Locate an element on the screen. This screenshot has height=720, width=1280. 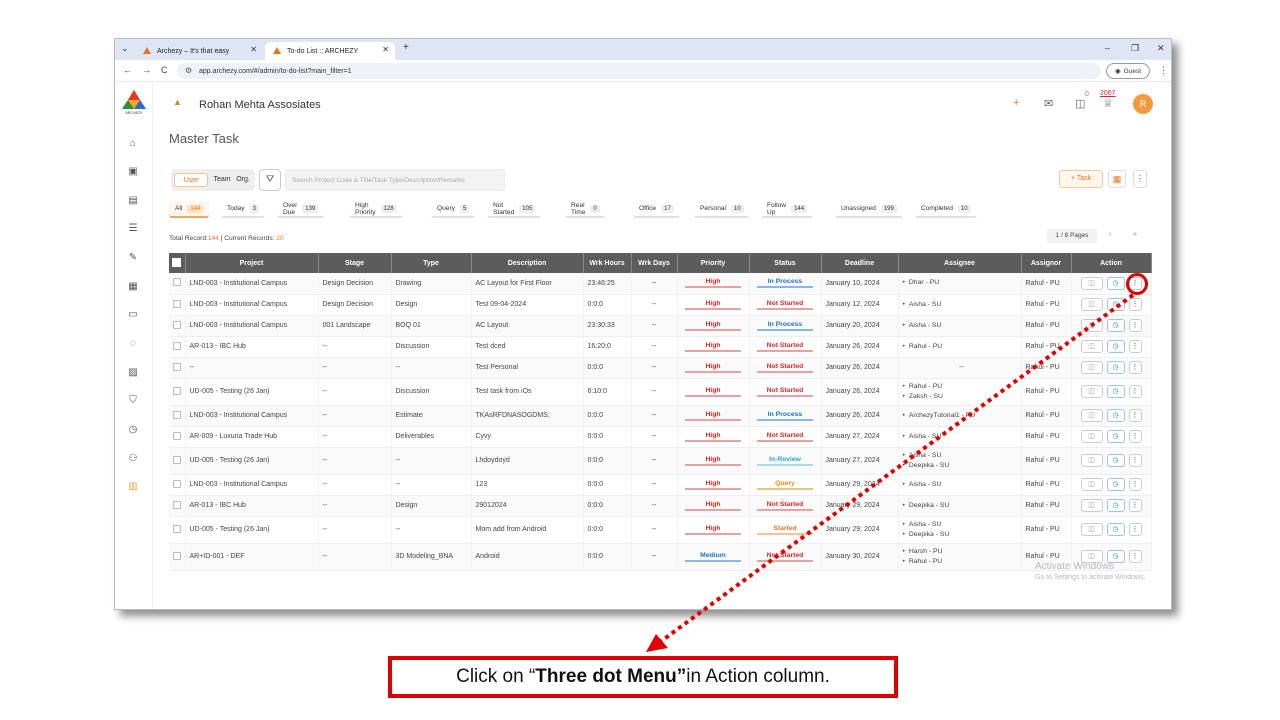
callout-text-bold: Three dot Menu” is located at coordinates (611, 676).